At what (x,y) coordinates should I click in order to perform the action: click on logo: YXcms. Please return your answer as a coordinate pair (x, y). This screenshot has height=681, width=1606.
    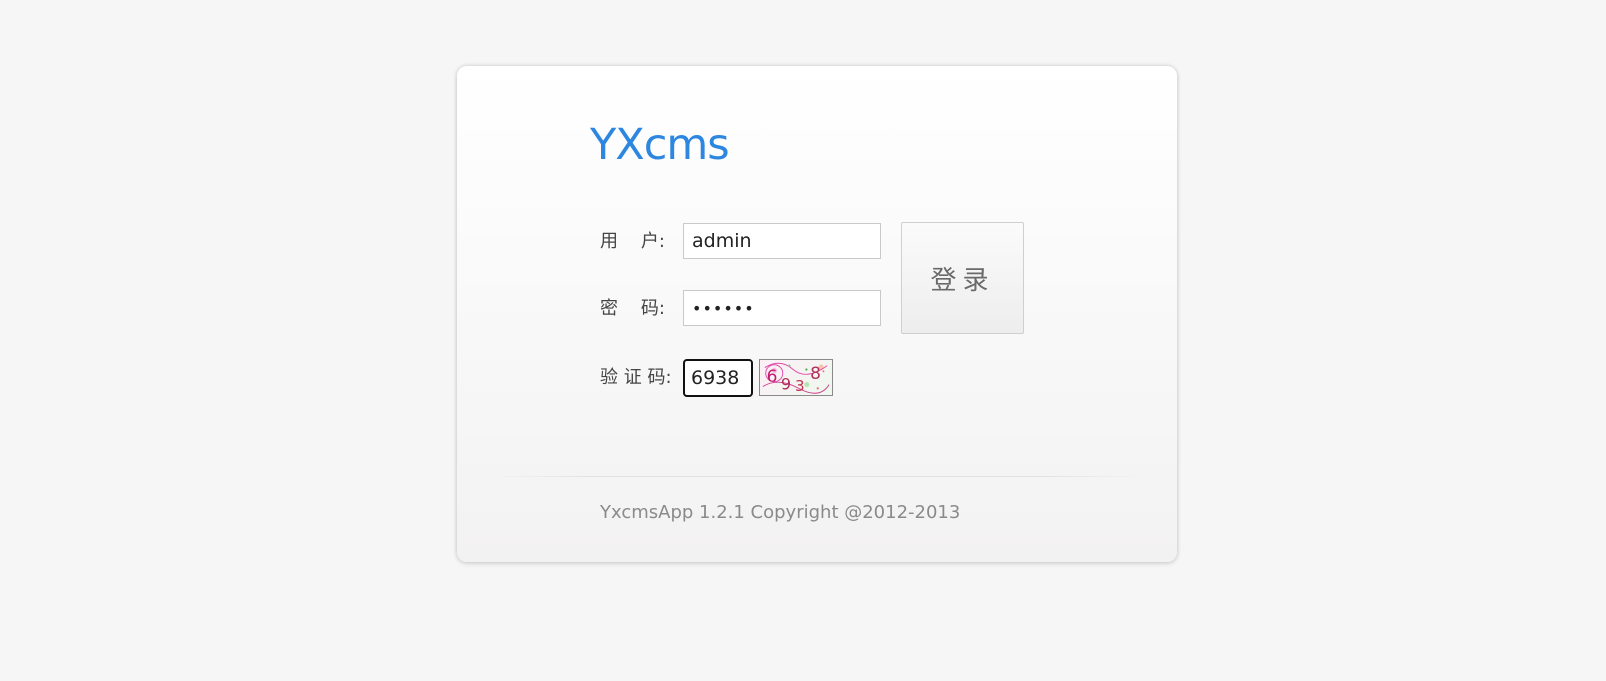
    Looking at the image, I should click on (660, 145).